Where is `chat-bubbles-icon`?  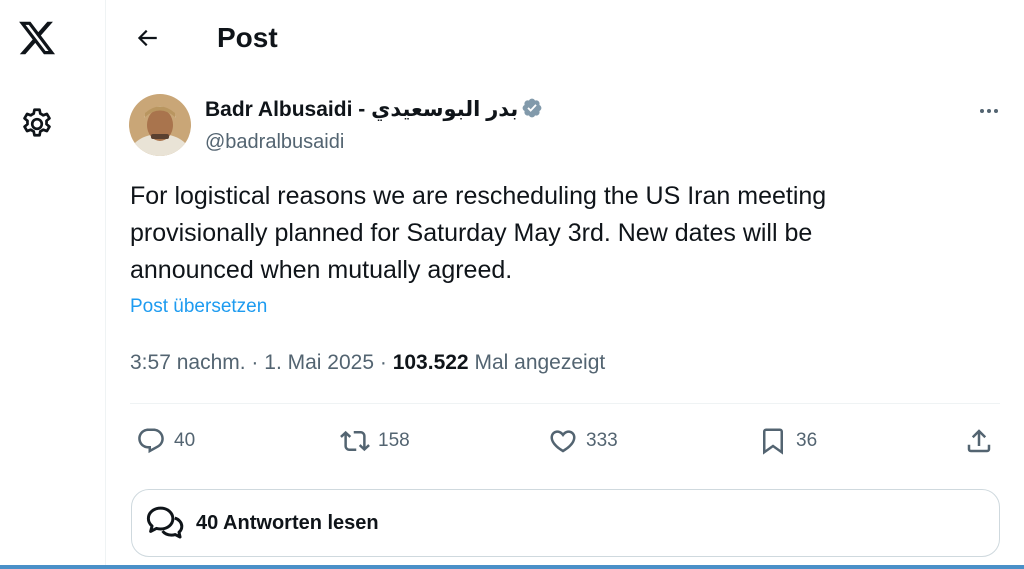 chat-bubbles-icon is located at coordinates (165, 522).